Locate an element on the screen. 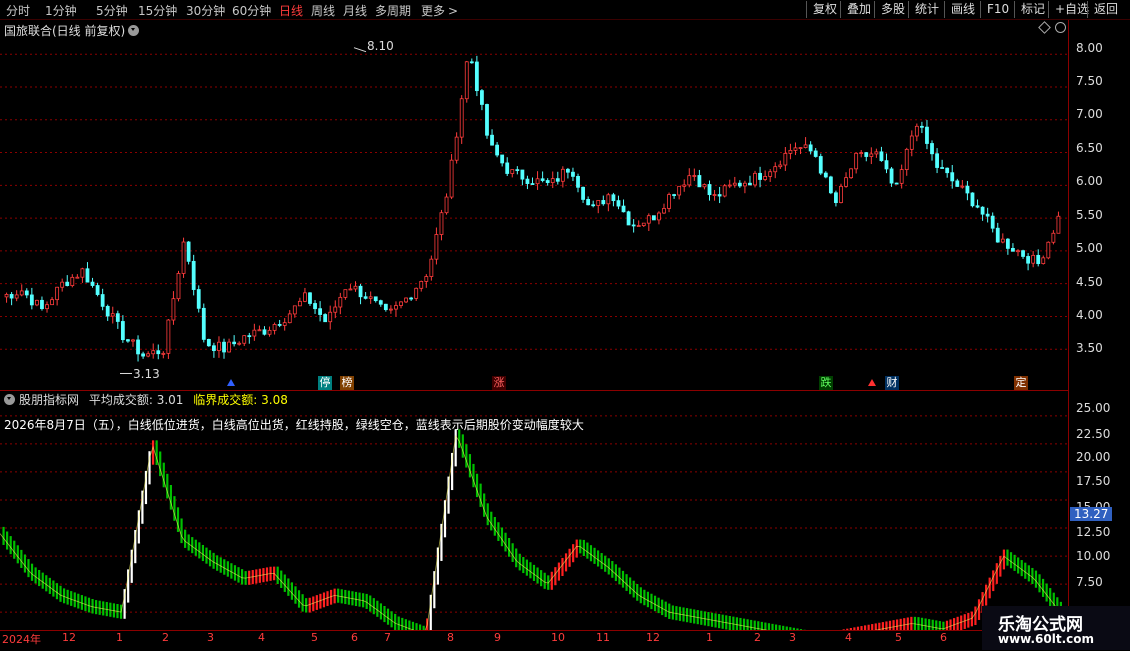 The height and width of the screenshot is (651, 1130). event-badge-rise: 涨 is located at coordinates (499, 383).